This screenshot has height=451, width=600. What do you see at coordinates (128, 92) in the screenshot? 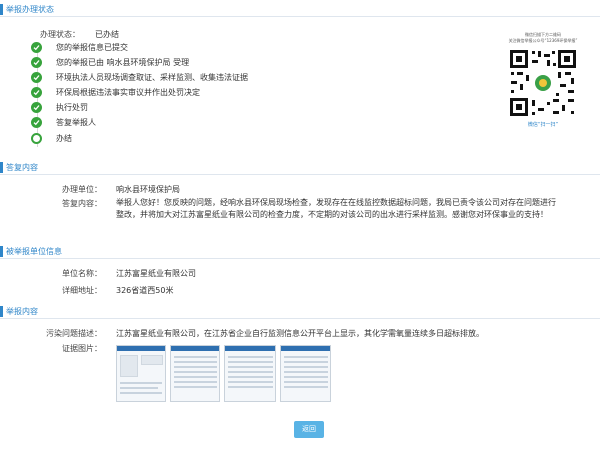
I see `progress-step-label: 环保局根据违法事实审议并作出处罚决定` at bounding box center [128, 92].